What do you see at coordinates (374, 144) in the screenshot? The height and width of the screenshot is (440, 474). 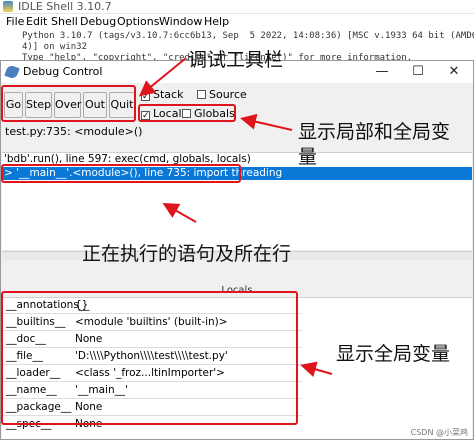 I see `annotation-locals-globals: 显示局部和全局变量` at bounding box center [374, 144].